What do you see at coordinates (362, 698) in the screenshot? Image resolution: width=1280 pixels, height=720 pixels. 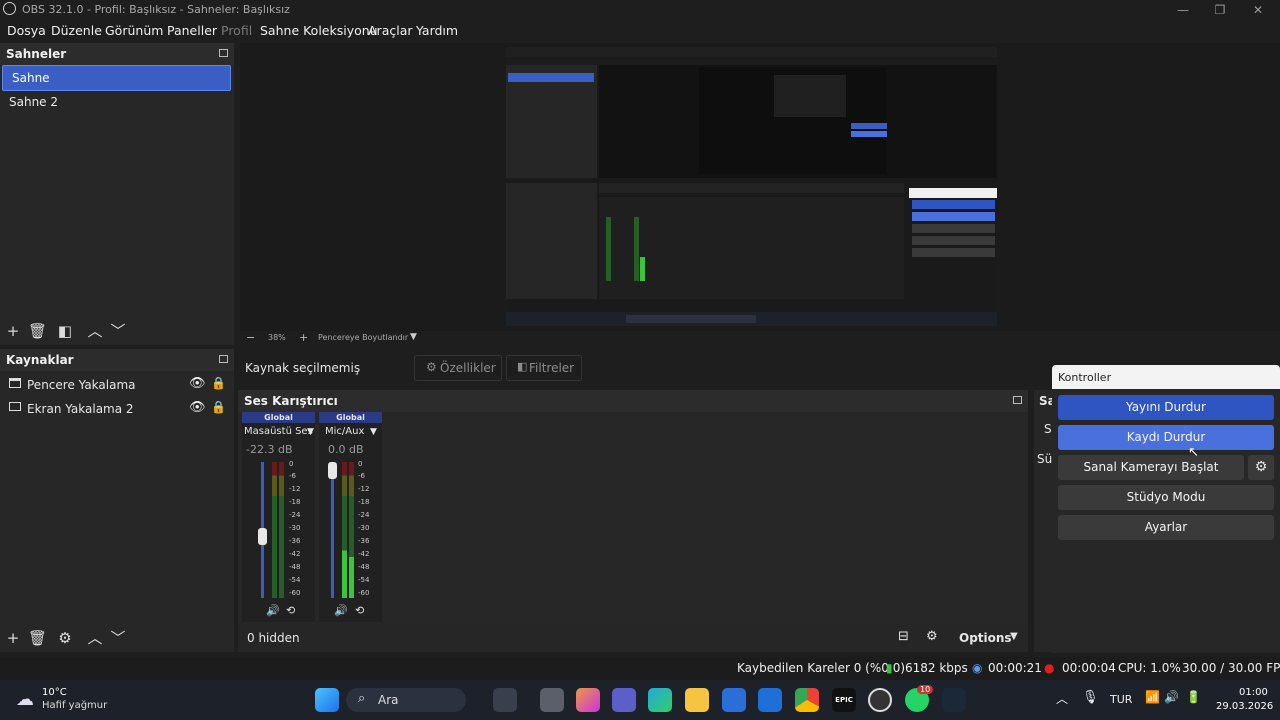 I see `search-icon: ⌕` at bounding box center [362, 698].